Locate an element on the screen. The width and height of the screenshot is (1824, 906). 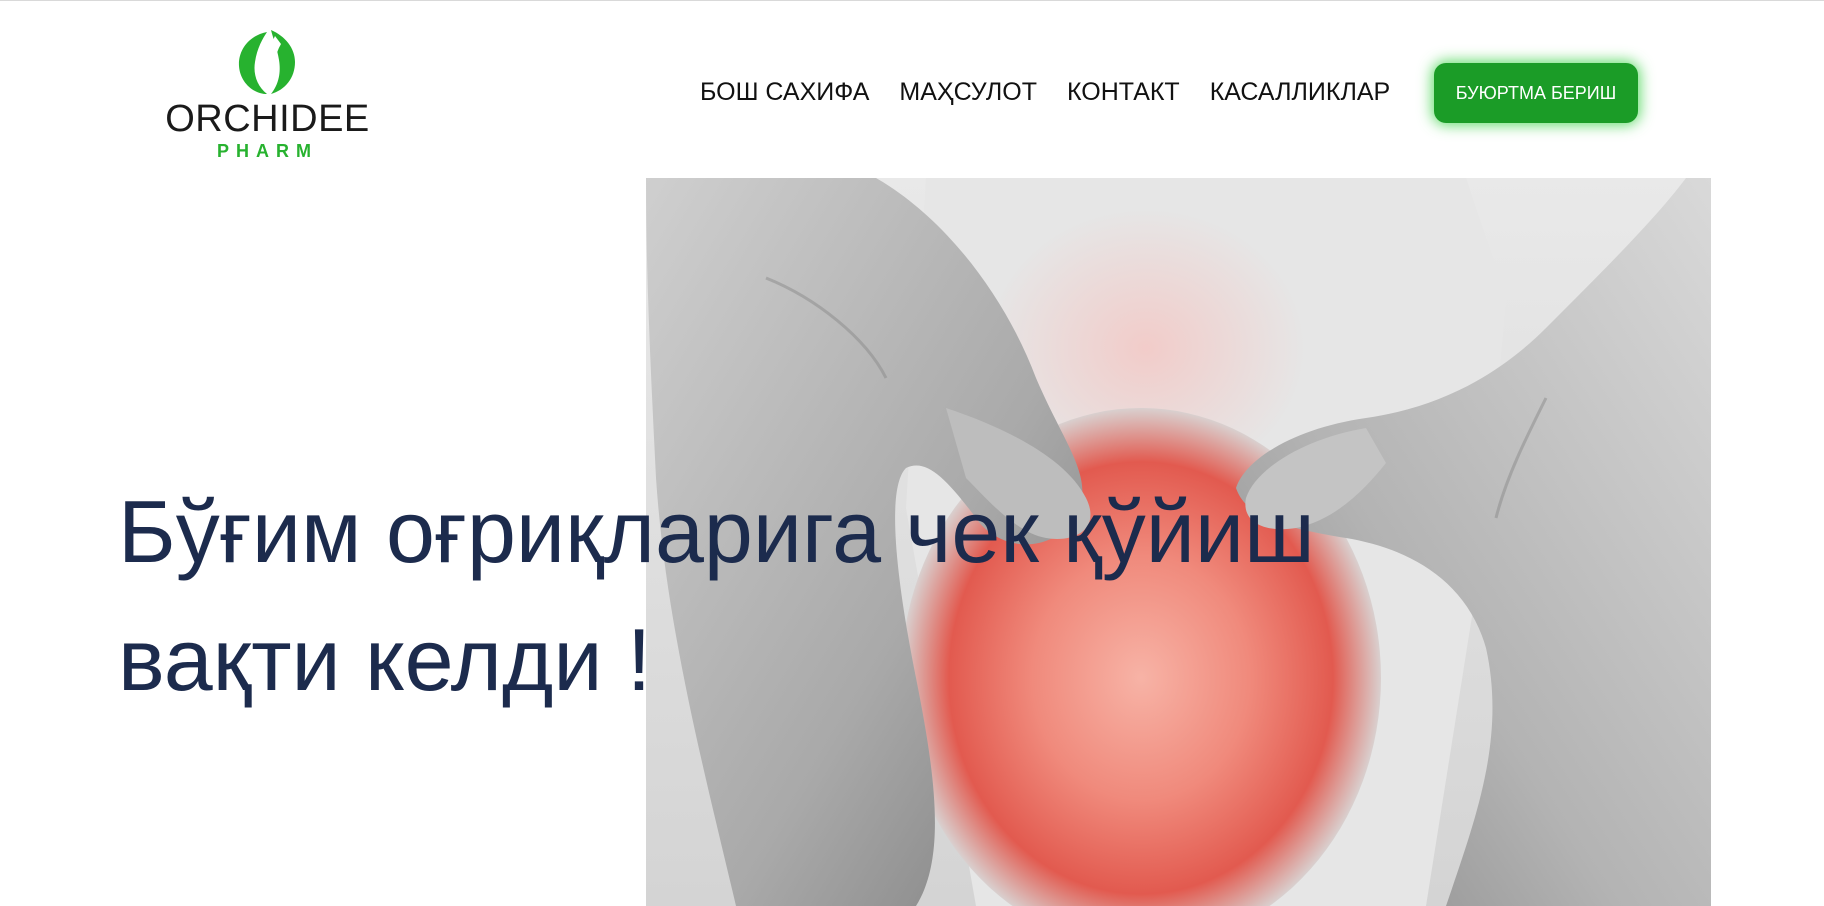
brand-name: ORCHIDEE is located at coordinates (267, 119).